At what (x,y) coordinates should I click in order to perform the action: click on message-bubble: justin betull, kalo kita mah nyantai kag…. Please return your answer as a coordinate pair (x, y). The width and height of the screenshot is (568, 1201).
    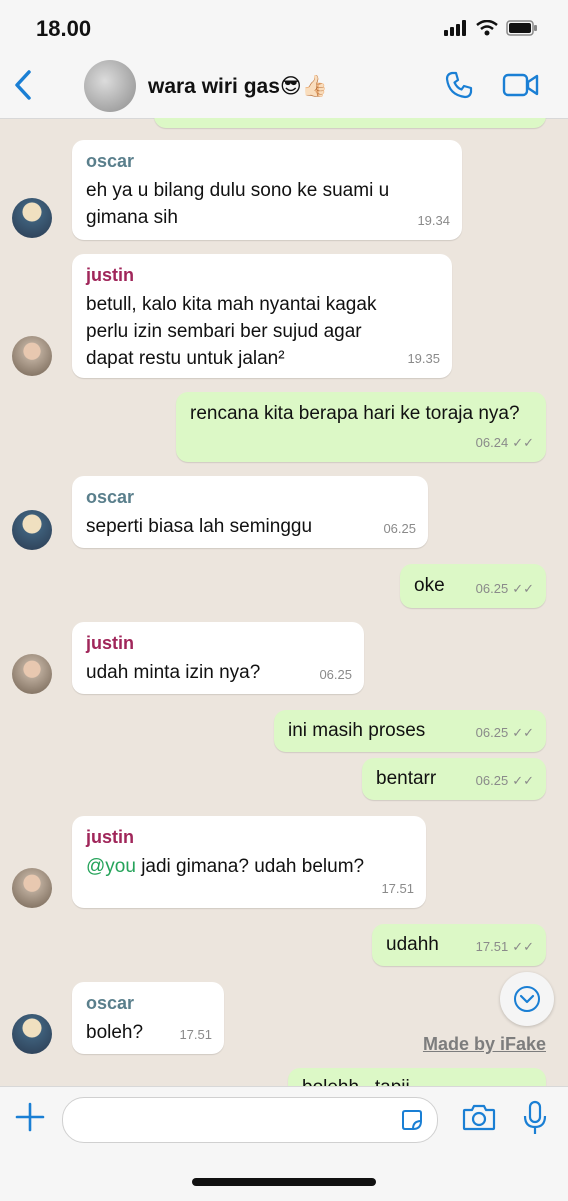
    Looking at the image, I should click on (262, 316).